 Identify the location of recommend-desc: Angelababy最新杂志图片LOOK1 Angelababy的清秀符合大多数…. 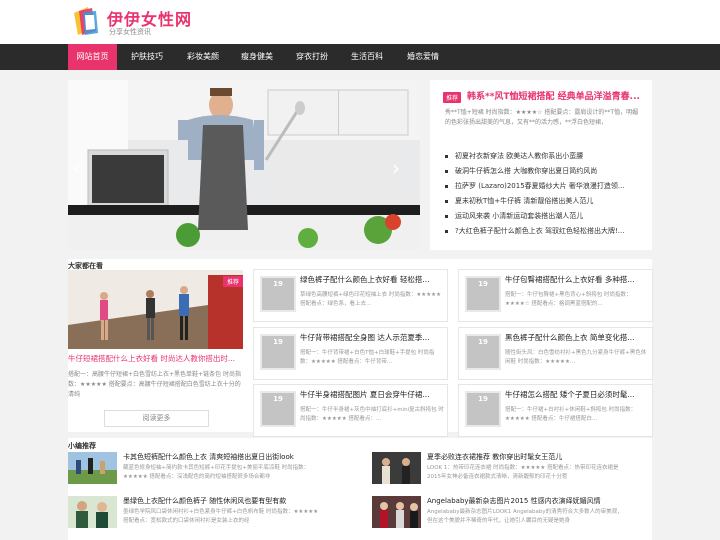
(525, 516).